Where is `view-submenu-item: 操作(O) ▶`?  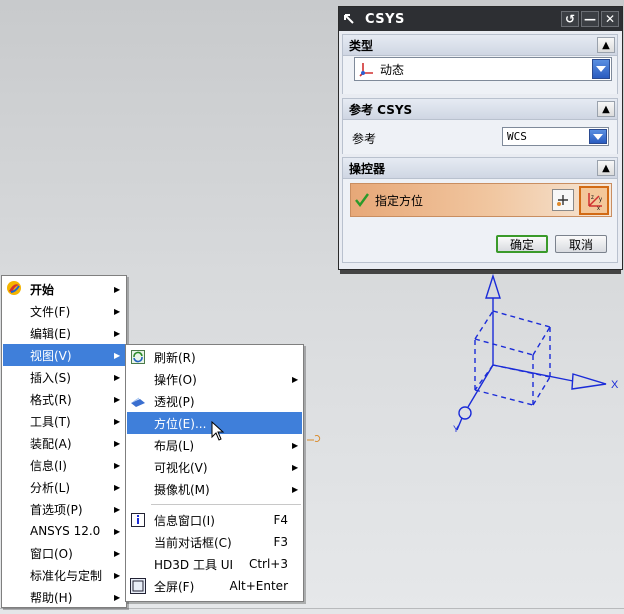
view-submenu-item: 操作(O) ▶ is located at coordinates (214, 379).